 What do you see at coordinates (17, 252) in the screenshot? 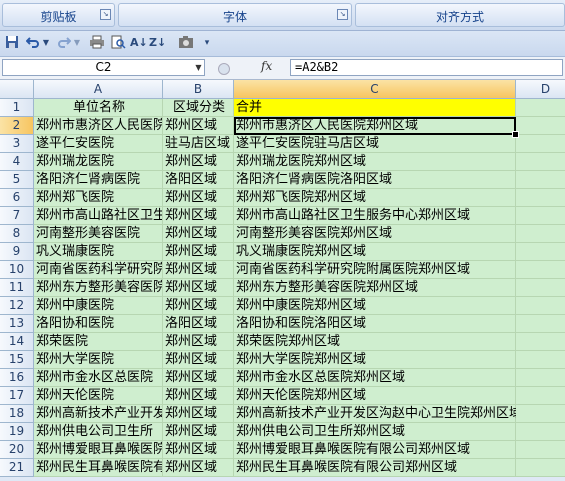
I see `row-header: 9` at bounding box center [17, 252].